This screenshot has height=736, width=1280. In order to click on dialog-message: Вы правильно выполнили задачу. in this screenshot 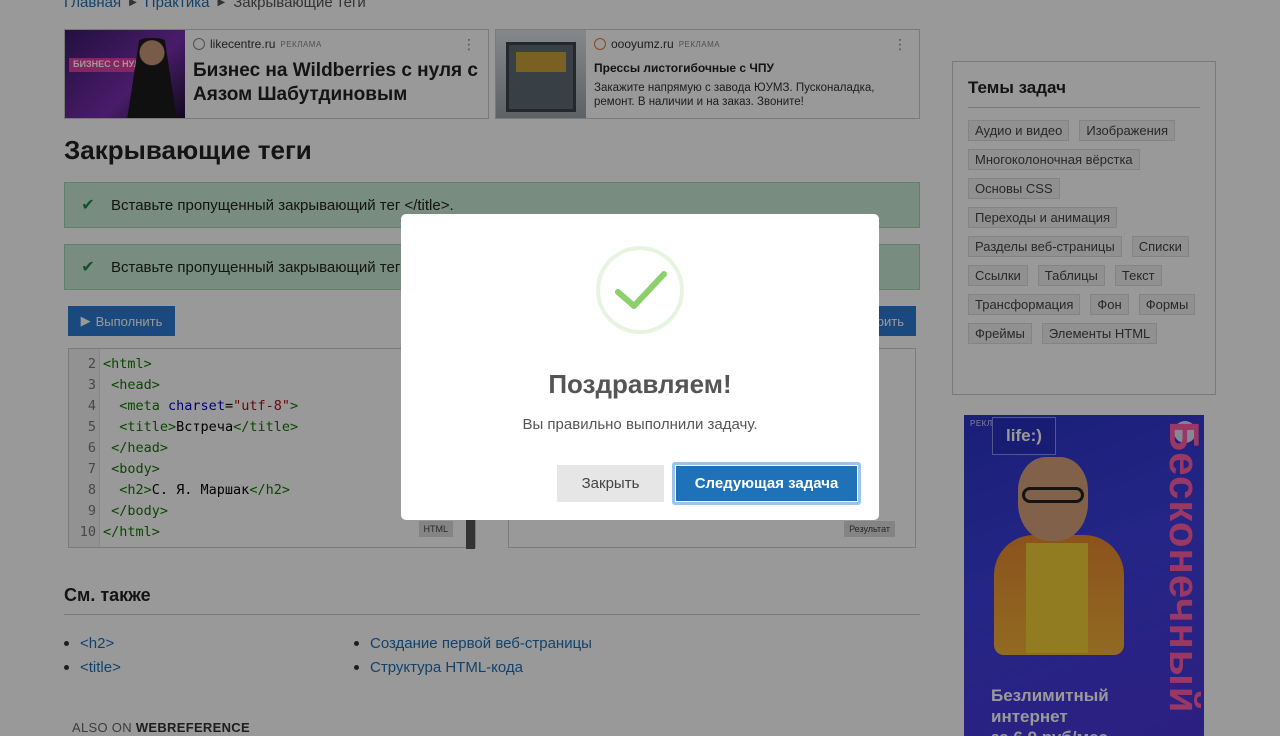, I will do `click(640, 424)`.